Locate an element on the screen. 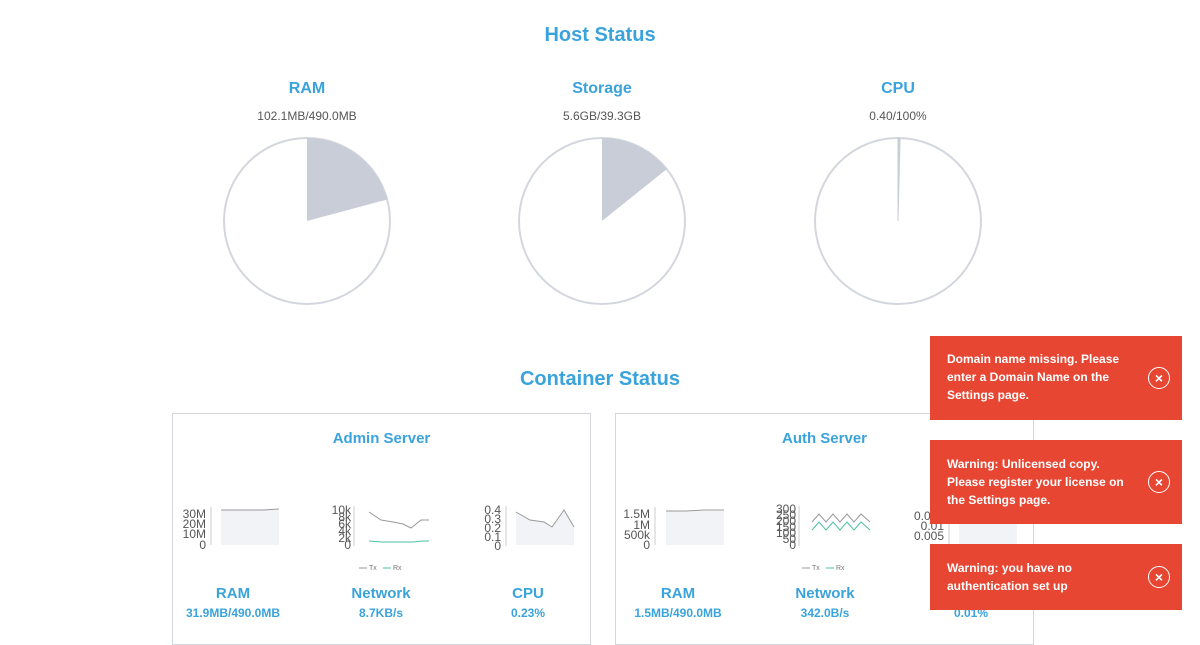  admin-ram-line is located at coordinates (250, 509).